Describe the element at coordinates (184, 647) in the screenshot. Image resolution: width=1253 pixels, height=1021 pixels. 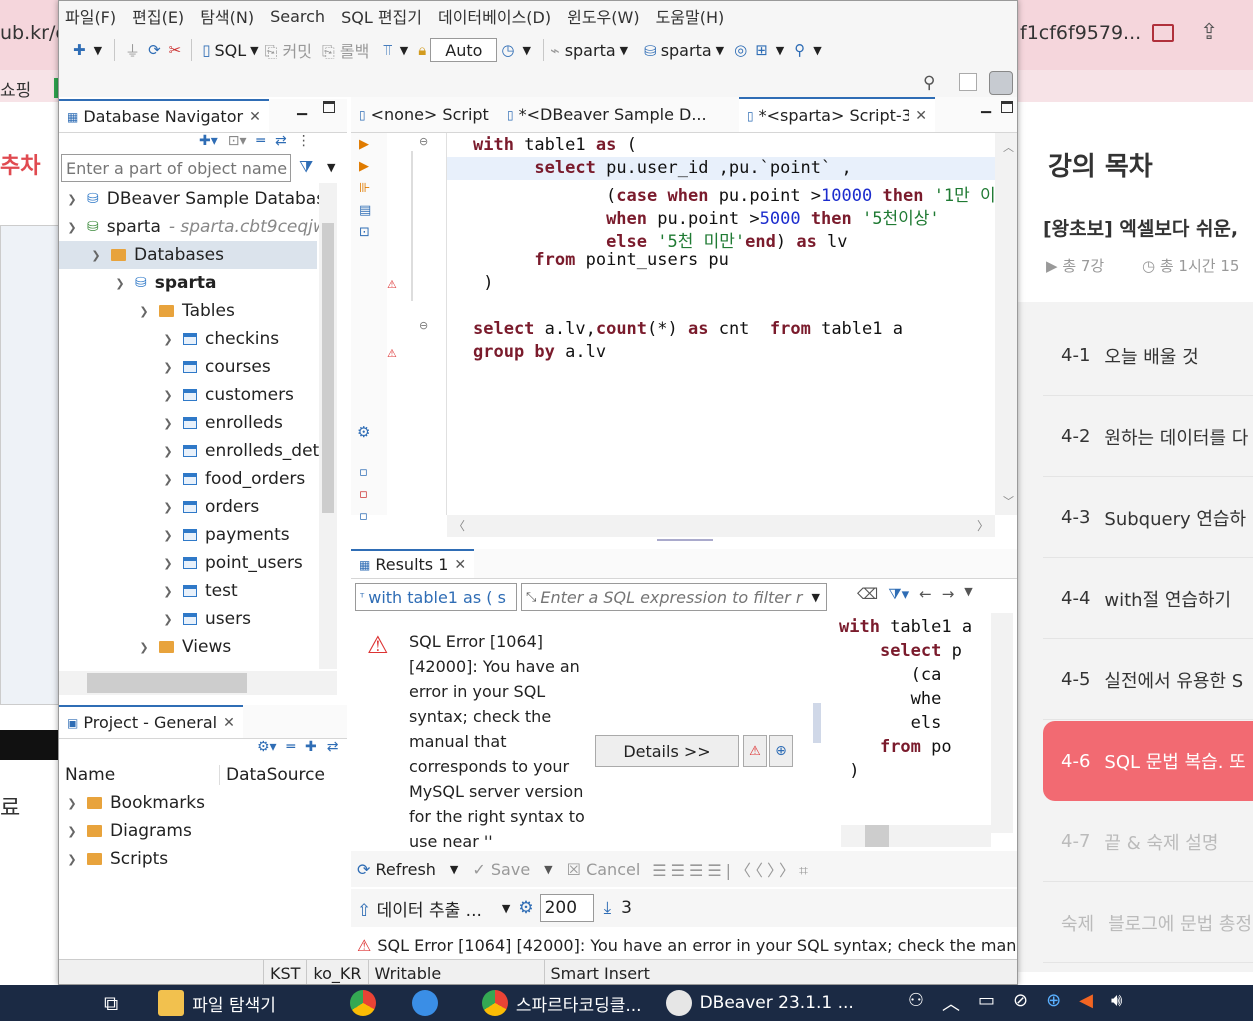
I see `tree-node-views: ❯ Views` at that location.